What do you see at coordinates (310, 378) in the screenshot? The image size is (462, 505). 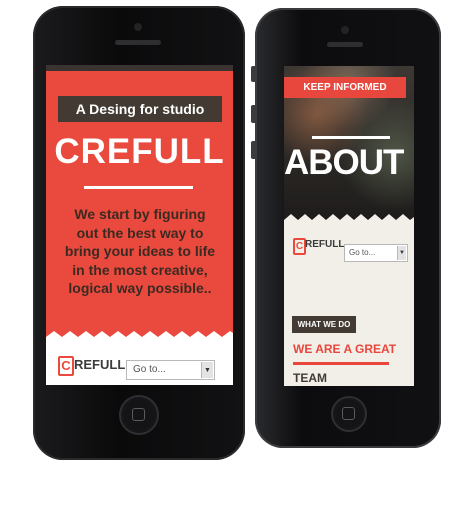 I see `section-heading-line2: TEAM` at bounding box center [310, 378].